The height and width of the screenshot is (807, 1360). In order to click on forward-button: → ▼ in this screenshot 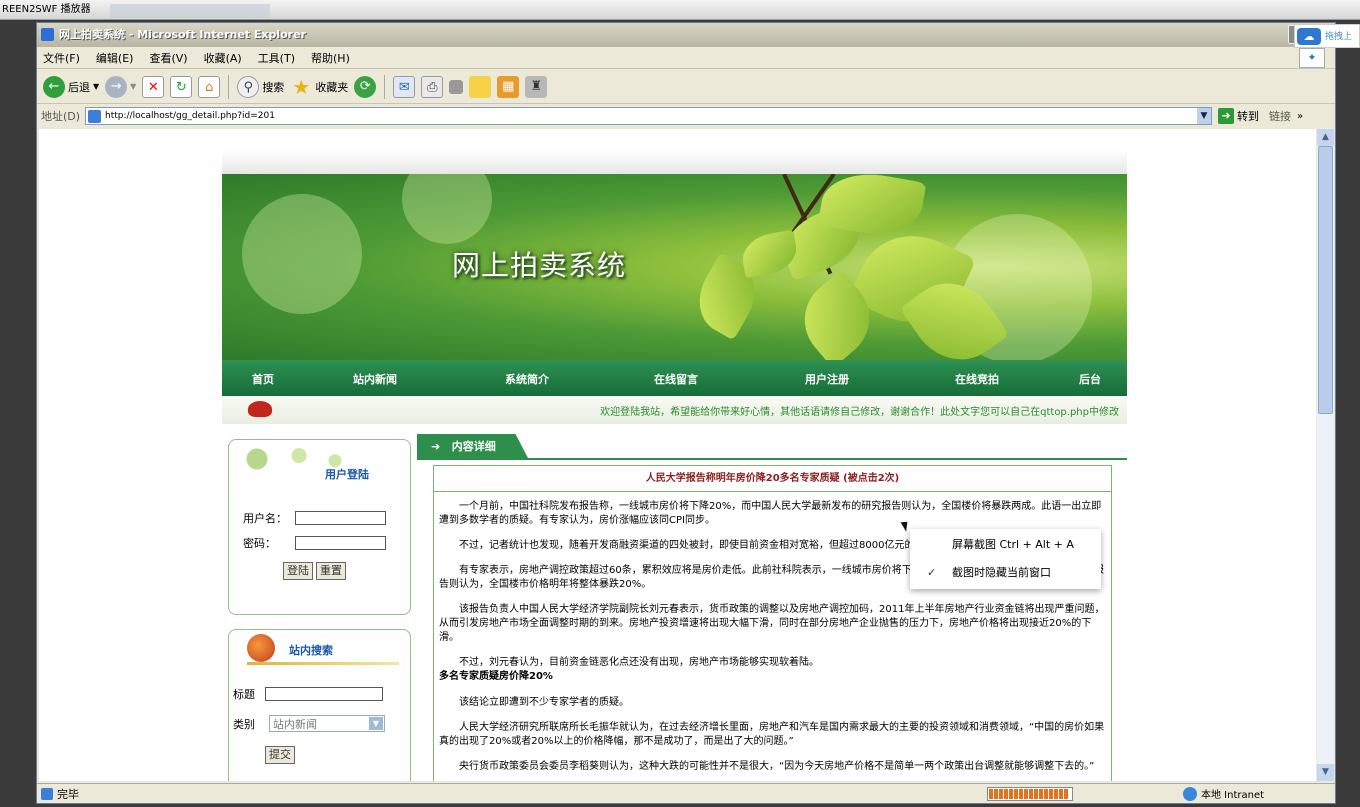, I will do `click(120, 86)`.